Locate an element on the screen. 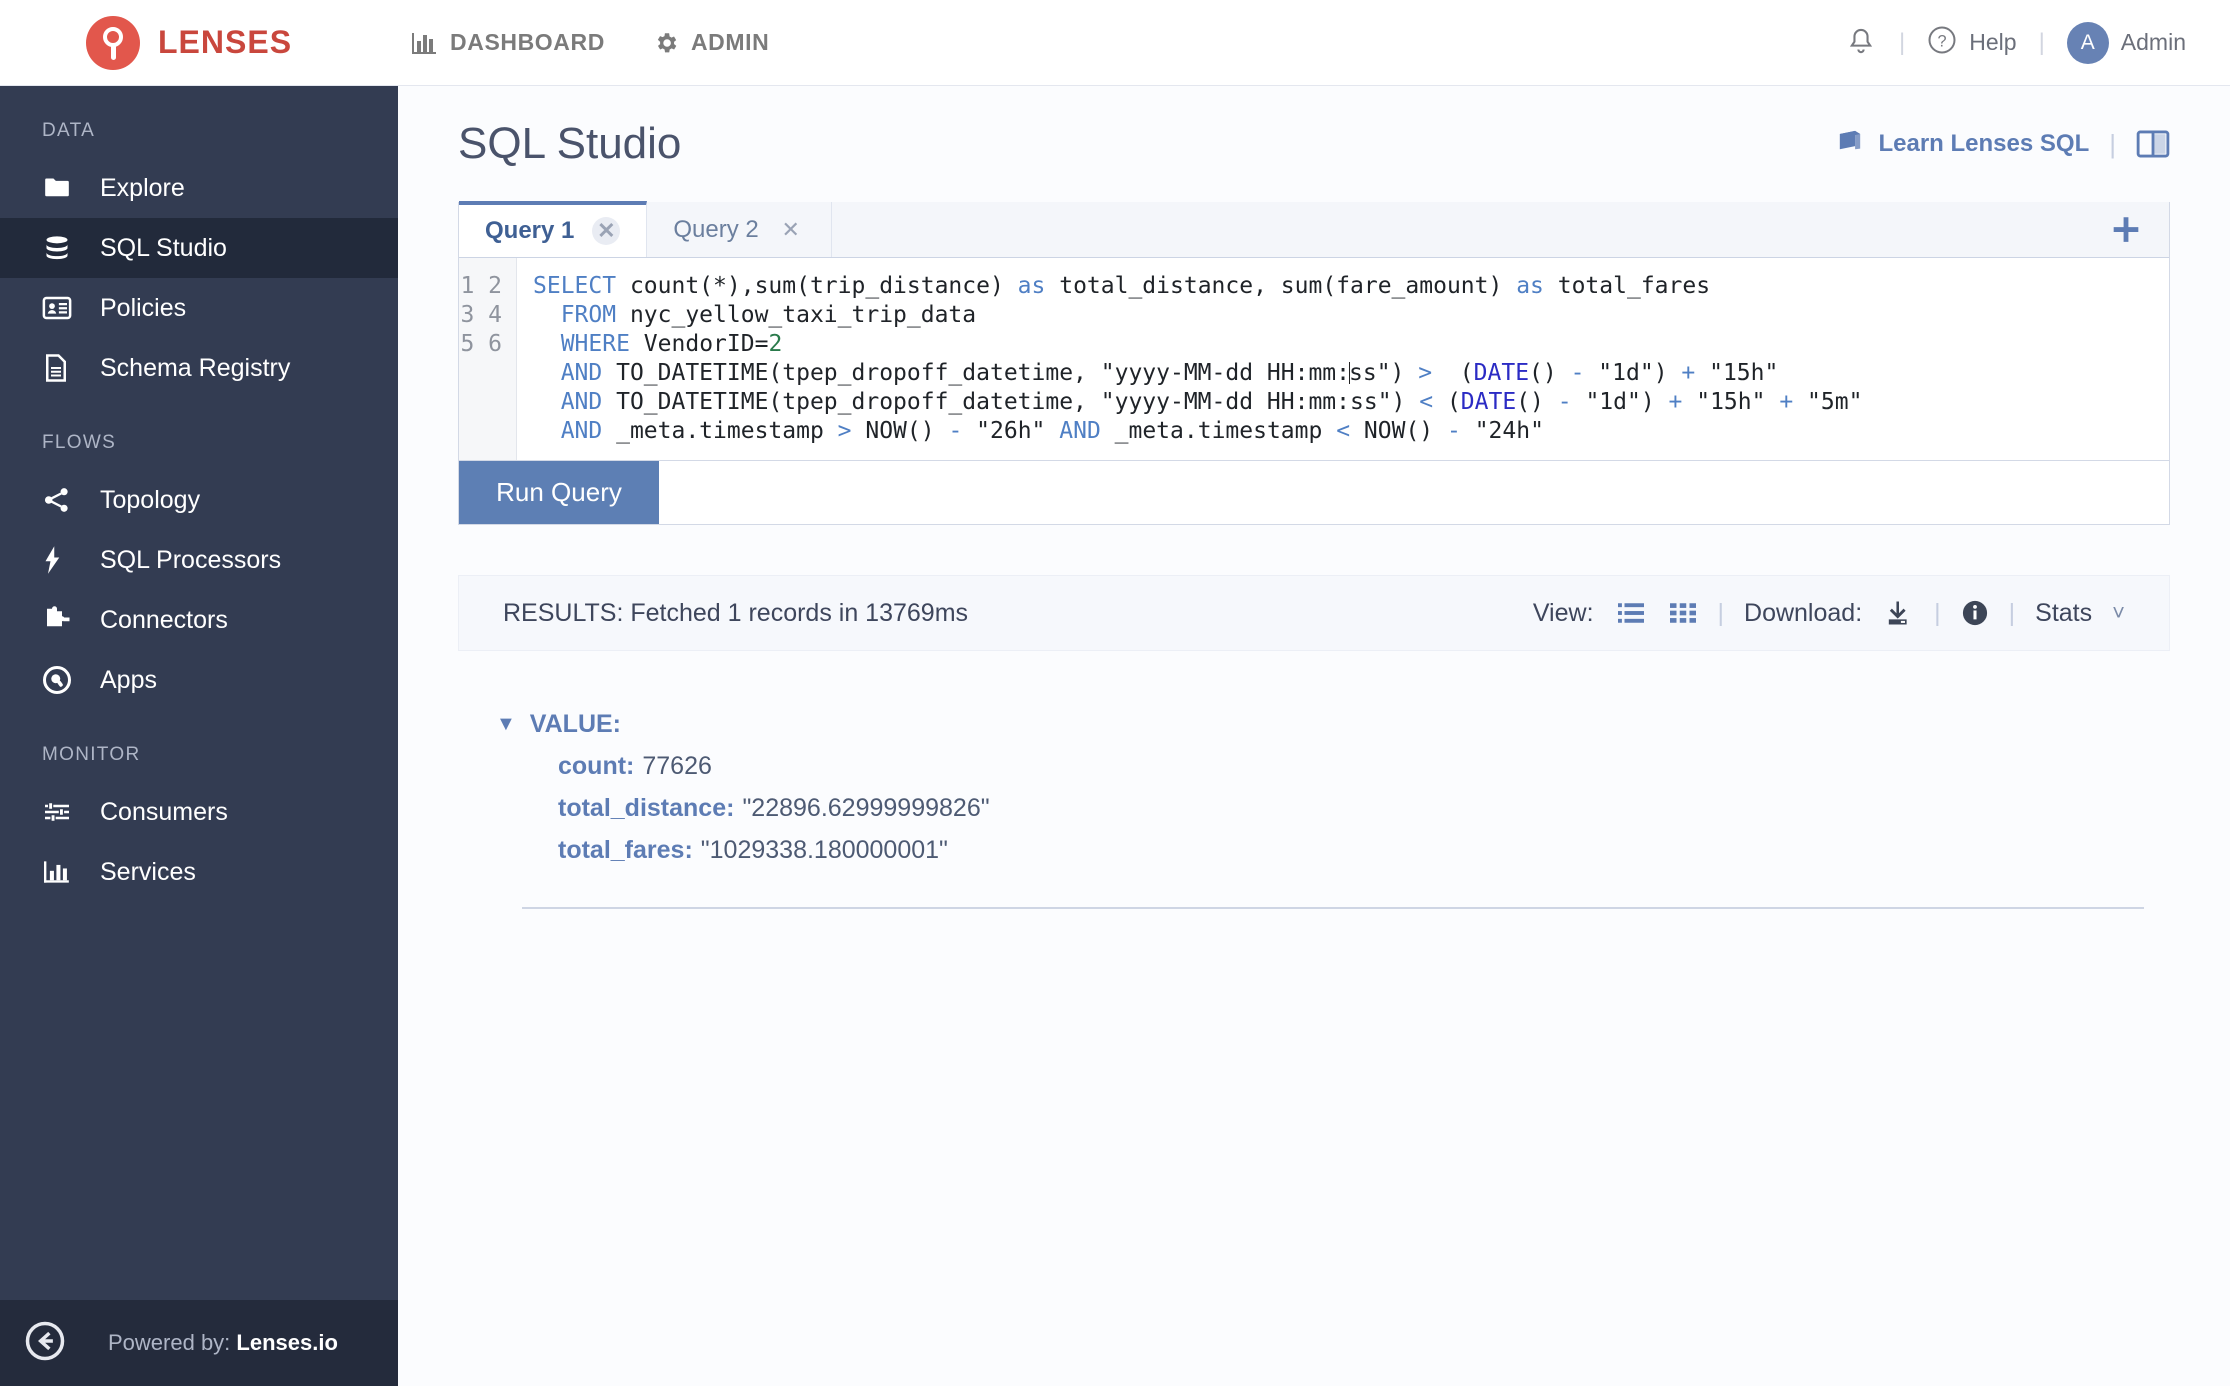 The height and width of the screenshot is (1386, 2230). database-icon is located at coordinates (59, 248).